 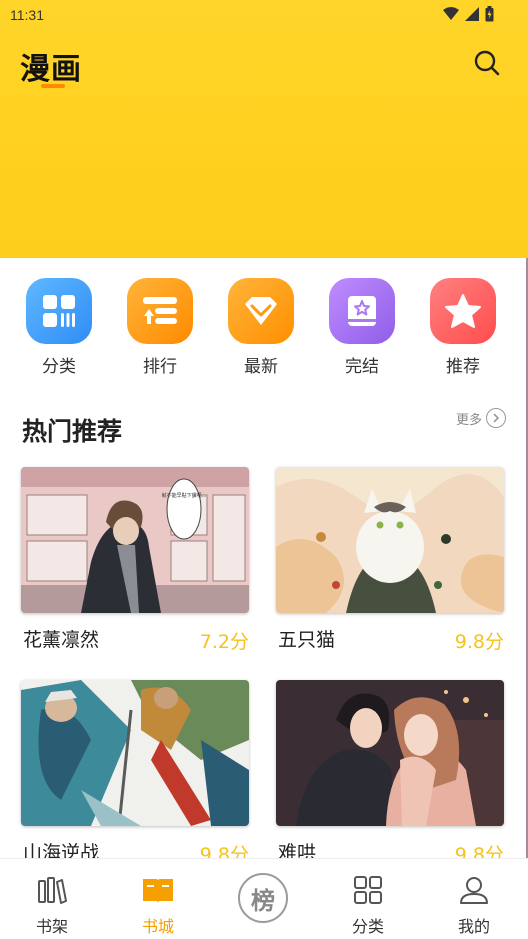 What do you see at coordinates (59, 367) in the screenshot?
I see `quick-nav-label: 分类` at bounding box center [59, 367].